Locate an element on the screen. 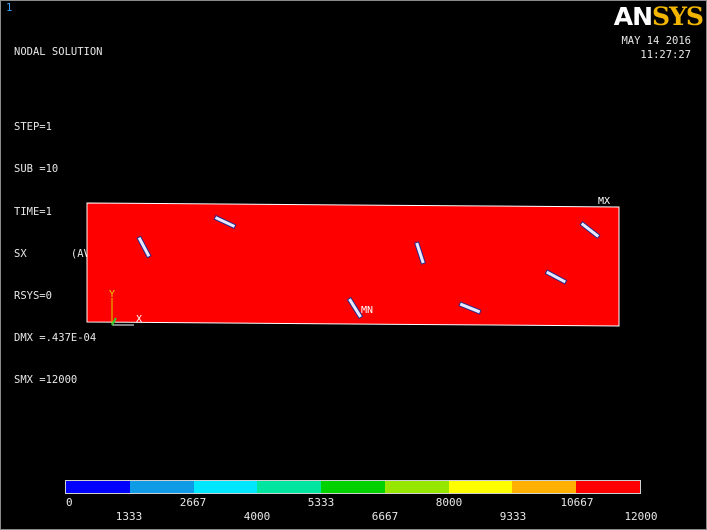 Image resolution: width=707 pixels, height=530 pixels. legend-value-label: 1333 is located at coordinates (129, 516).